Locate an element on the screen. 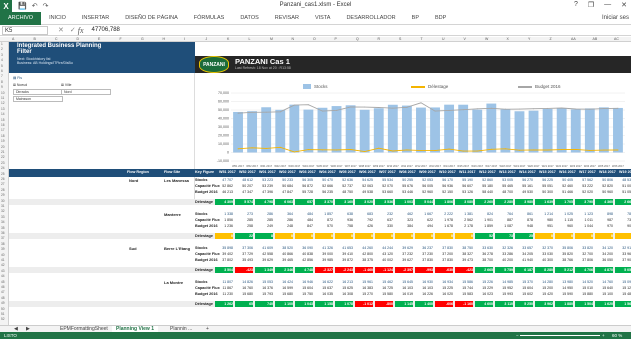 The height and width of the screenshot is (339, 631). table-cell: 39 627 is located at coordinates (404, 260).